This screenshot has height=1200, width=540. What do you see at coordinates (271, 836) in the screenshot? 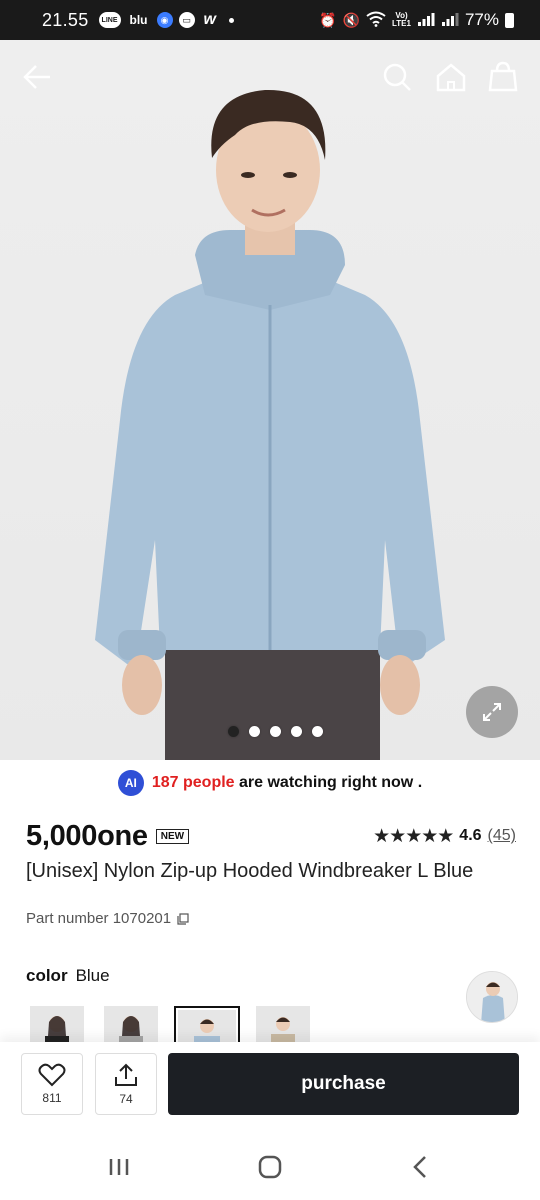
I see `price-row: 5,000one NEW ★★★★★ 4.6 (45)` at bounding box center [271, 836].